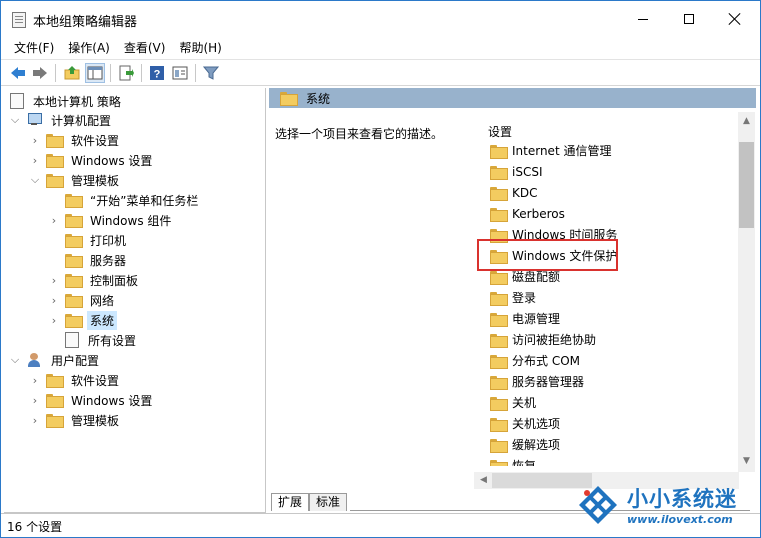 The height and width of the screenshot is (538, 761). Describe the element at coordinates (94, 280) in the screenshot. I see `tree-item-control-panel: › 控制面板` at that location.